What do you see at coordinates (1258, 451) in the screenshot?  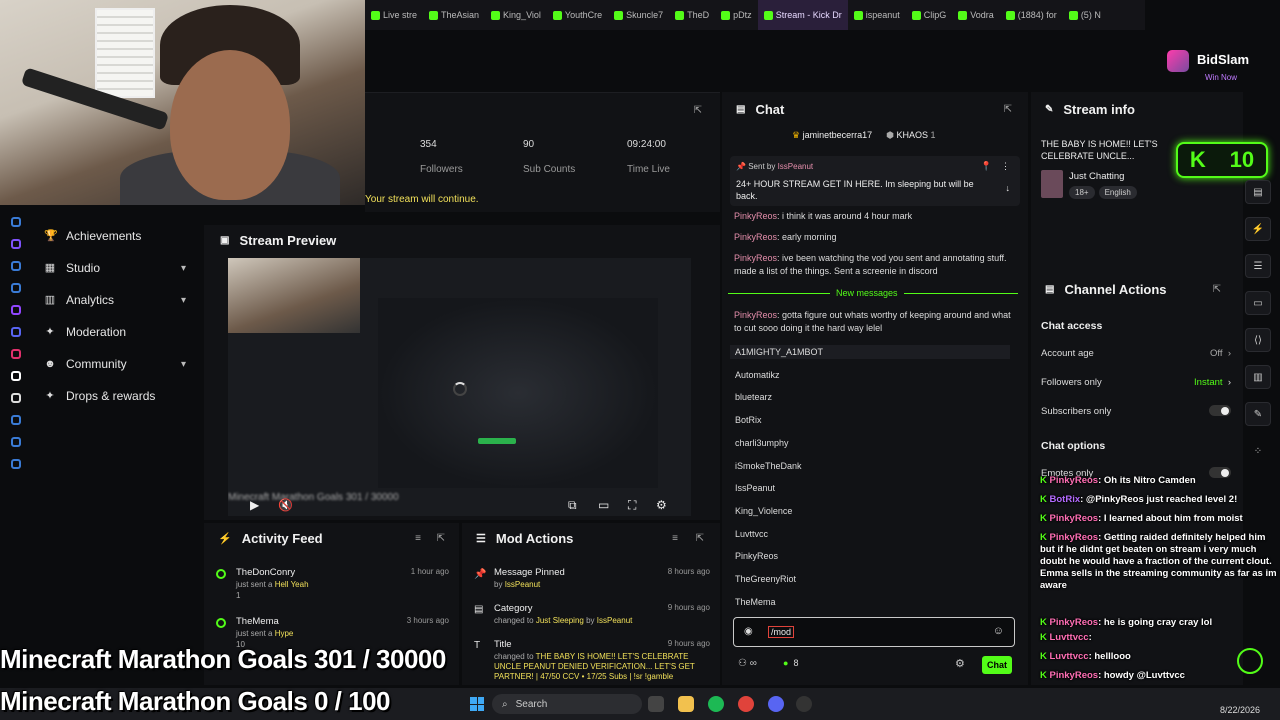 I see `apps-icon: ⁘` at bounding box center [1258, 451].